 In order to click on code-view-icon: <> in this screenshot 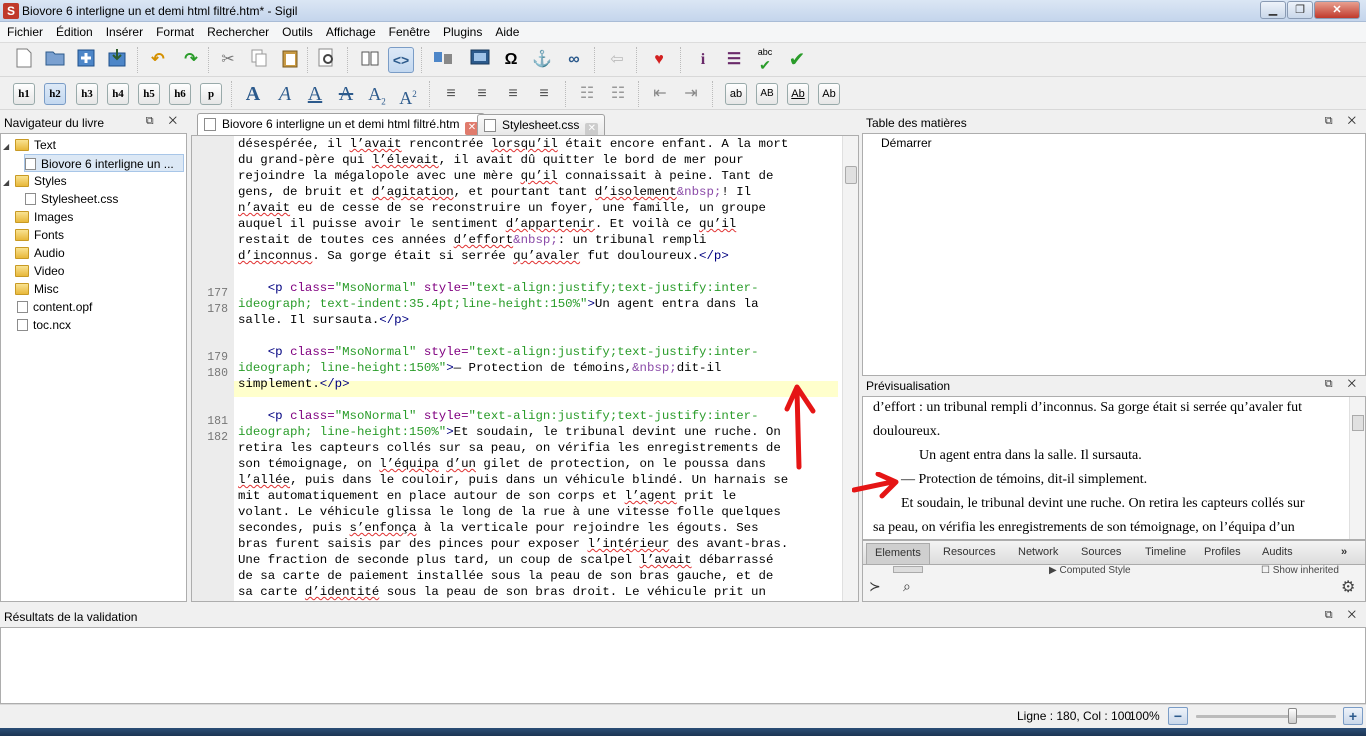, I will do `click(401, 60)`.